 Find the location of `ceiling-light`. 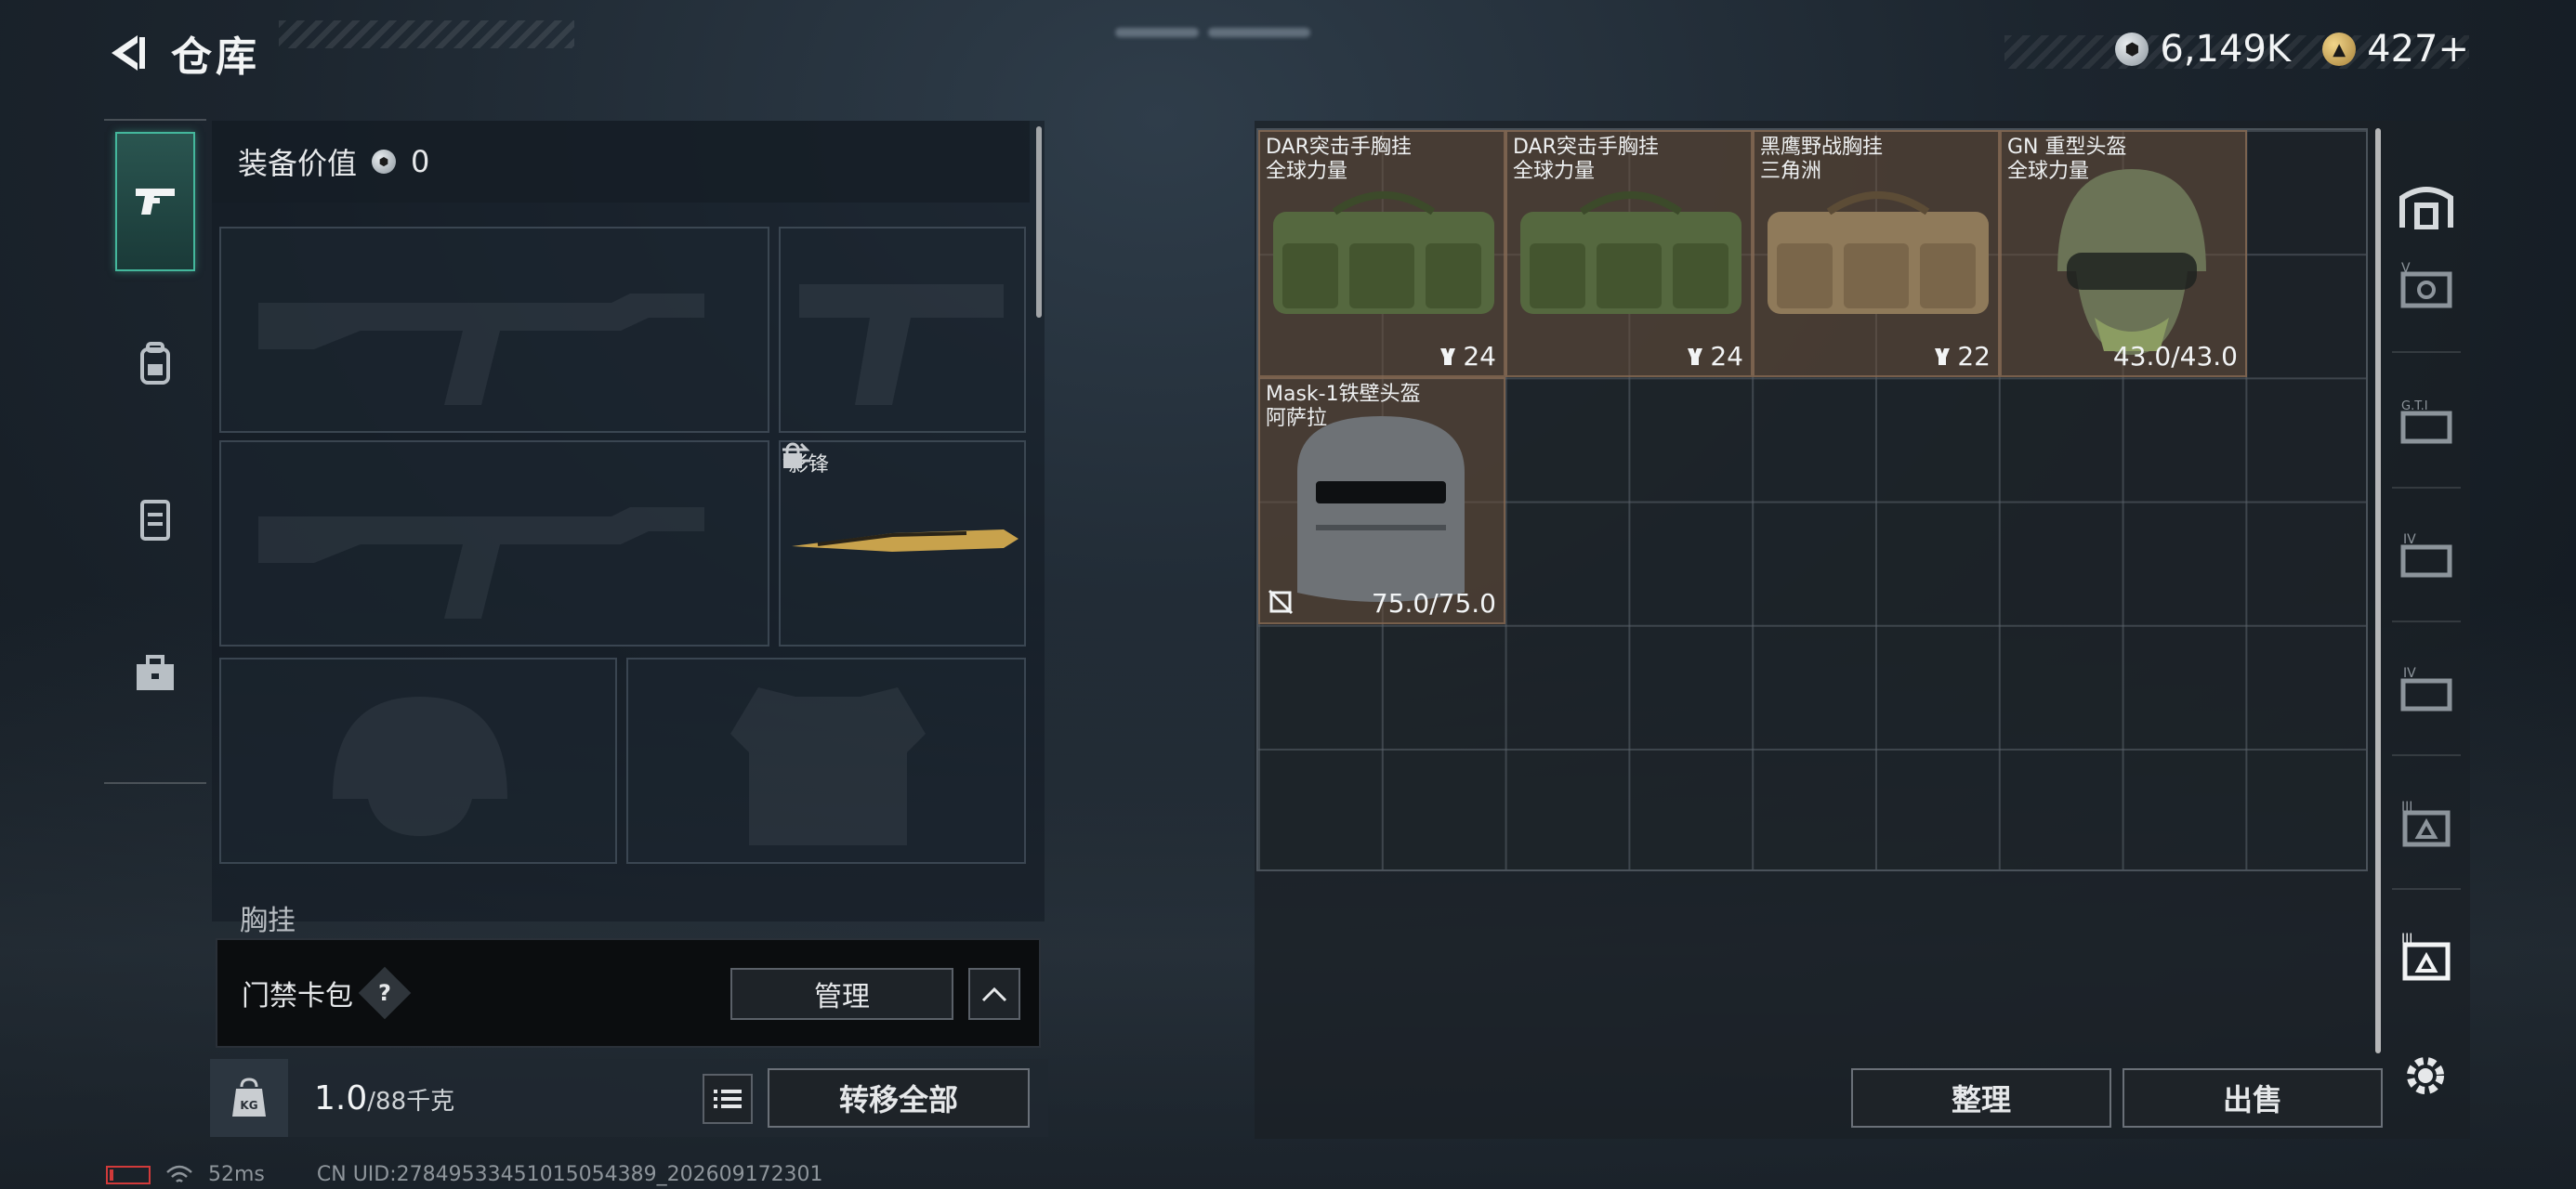

ceiling-light is located at coordinates (1259, 32).